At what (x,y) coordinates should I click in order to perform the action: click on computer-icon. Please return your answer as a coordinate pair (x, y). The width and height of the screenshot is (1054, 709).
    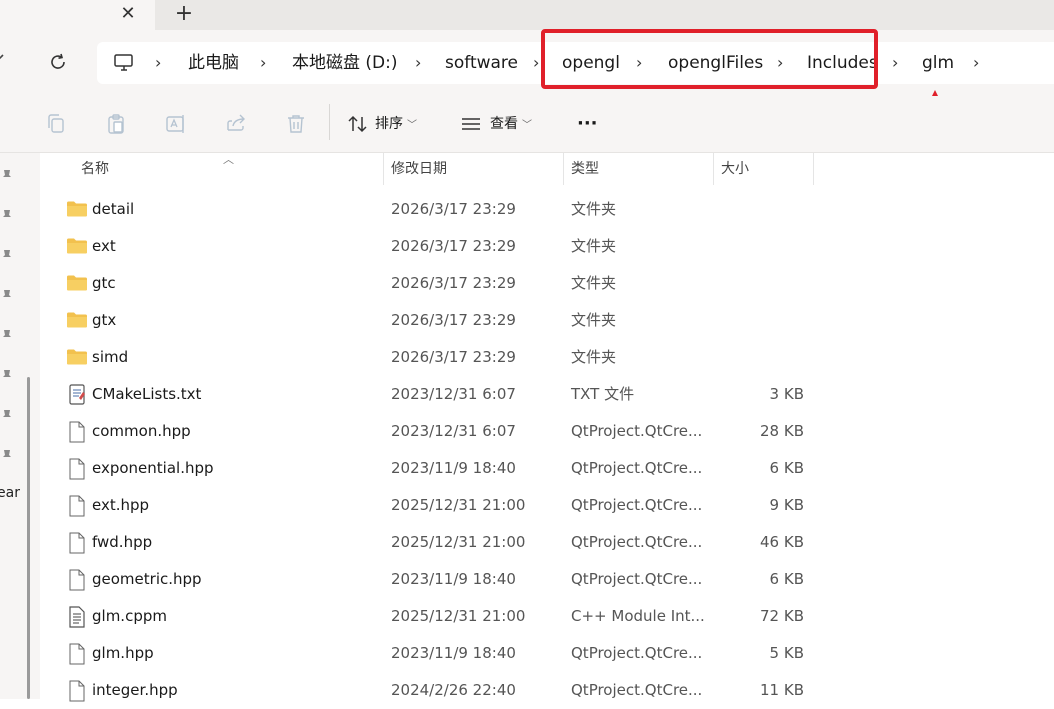
    Looking at the image, I should click on (124, 63).